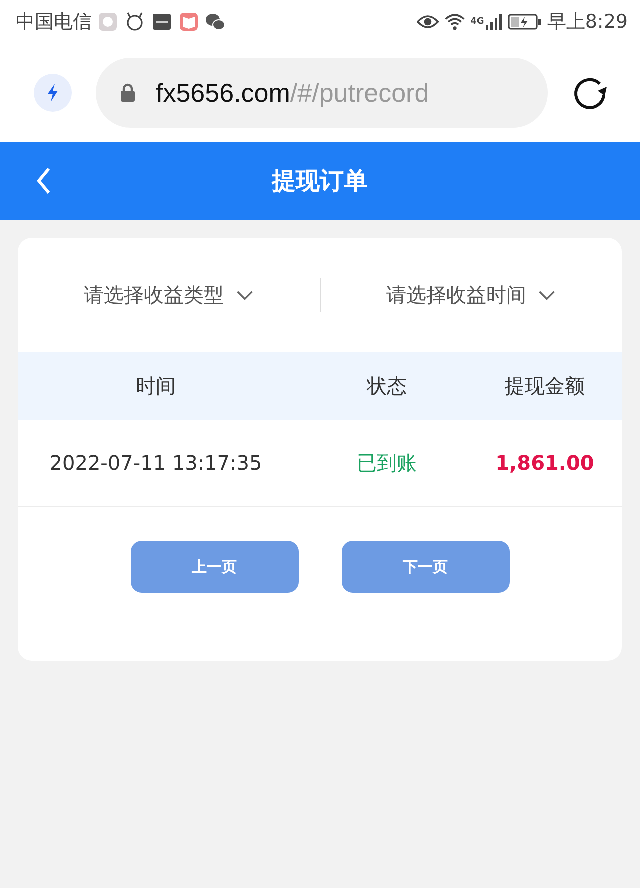  I want to click on status-text: 已到账, so click(387, 463).